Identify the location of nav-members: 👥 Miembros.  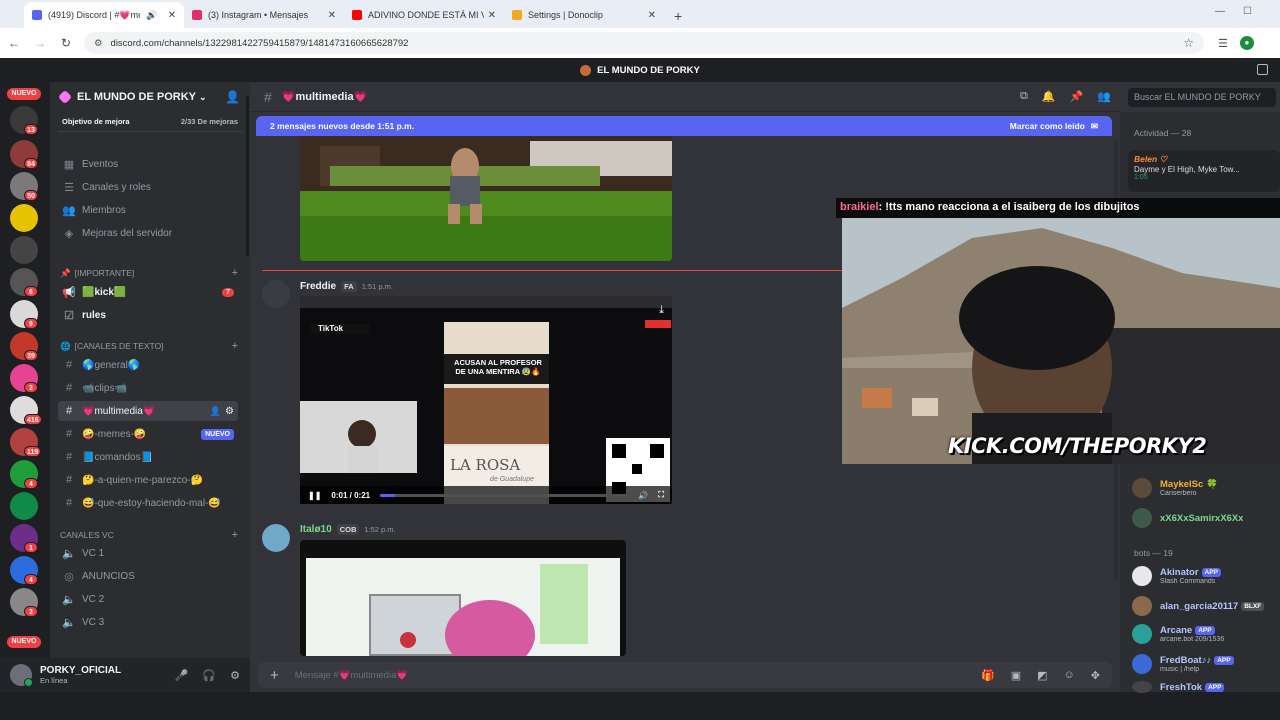
(148, 210).